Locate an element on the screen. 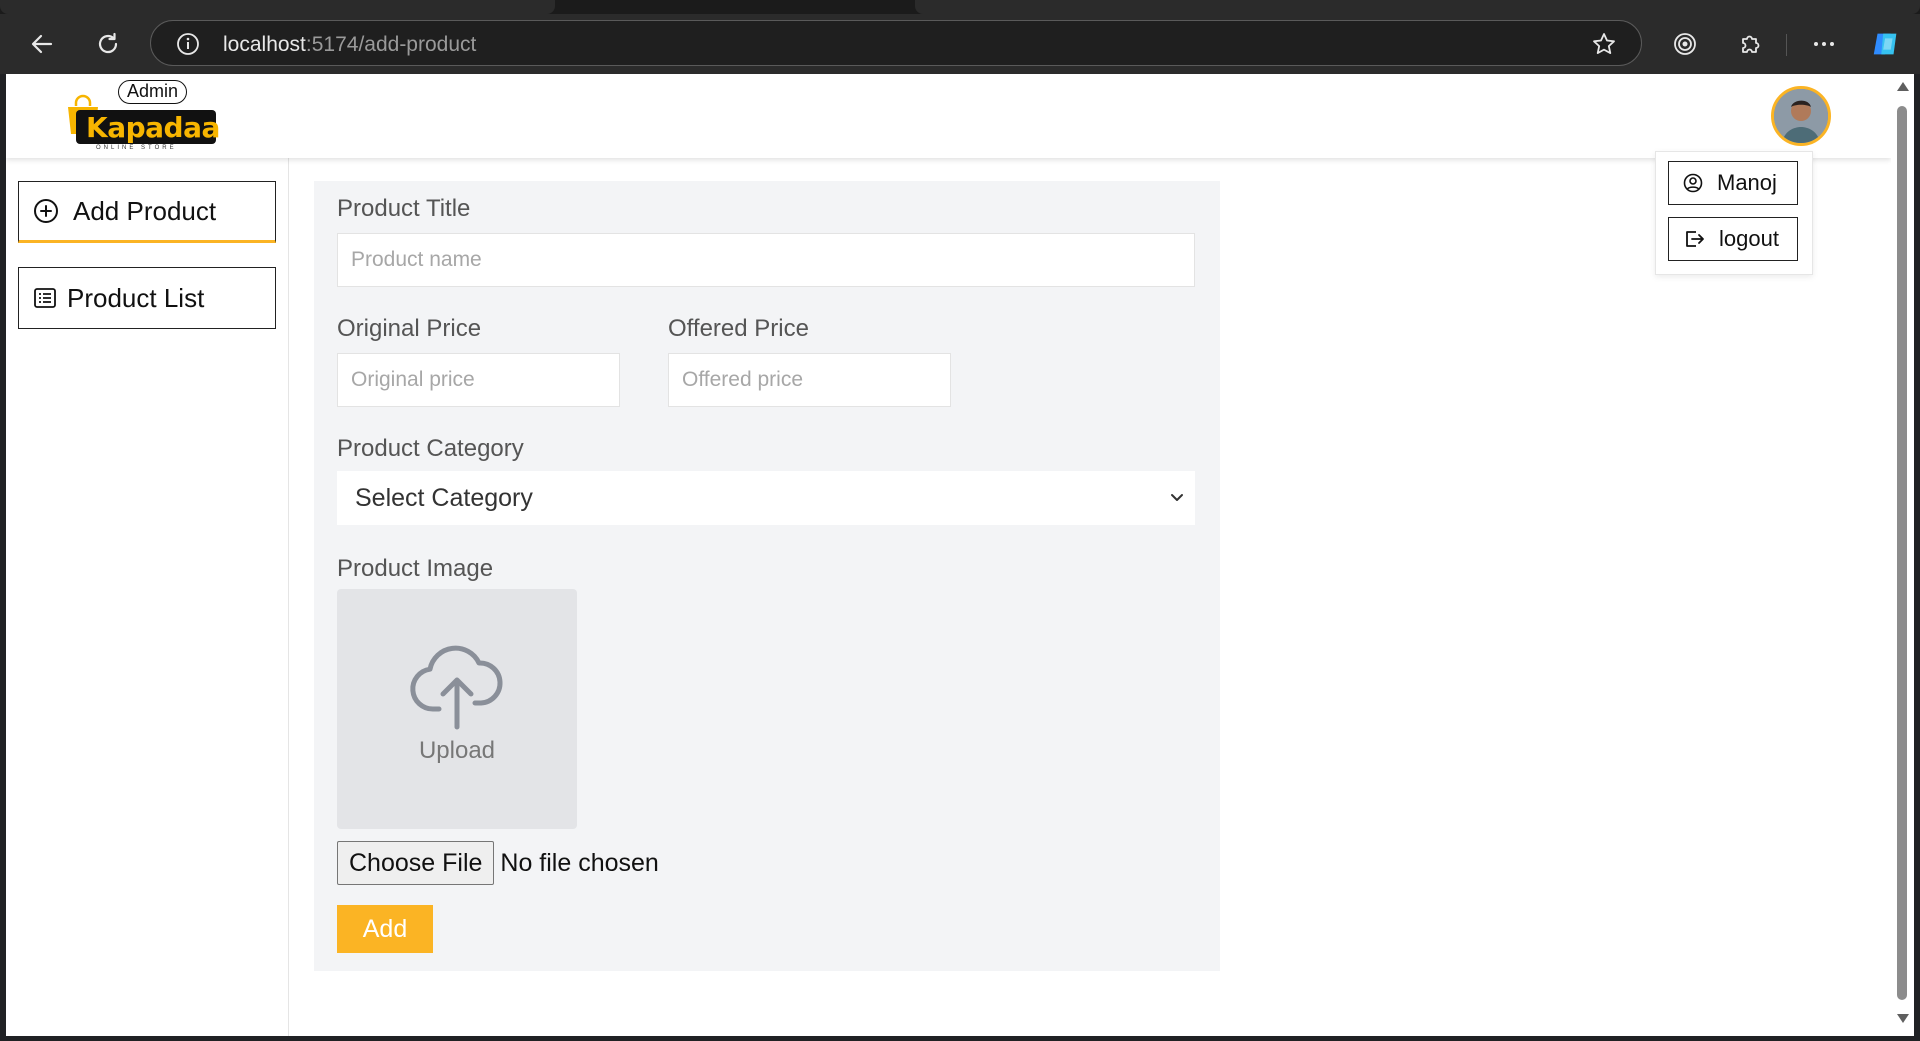  url-text: localhost:5174/add-product is located at coordinates (349, 45).